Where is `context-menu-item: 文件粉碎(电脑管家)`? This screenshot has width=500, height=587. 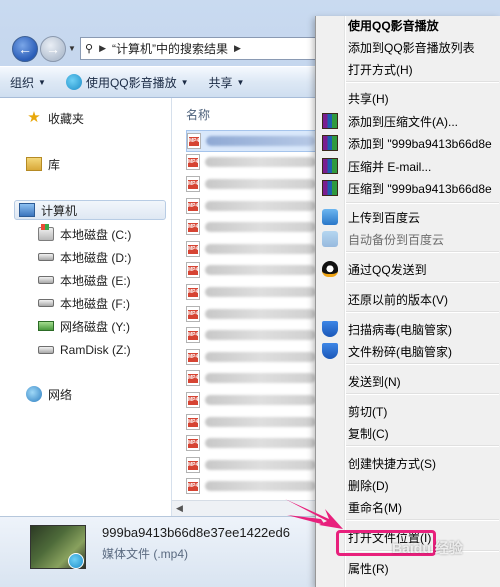
context-menu-item: 文件粉碎(电脑管家) is located at coordinates (408, 351).